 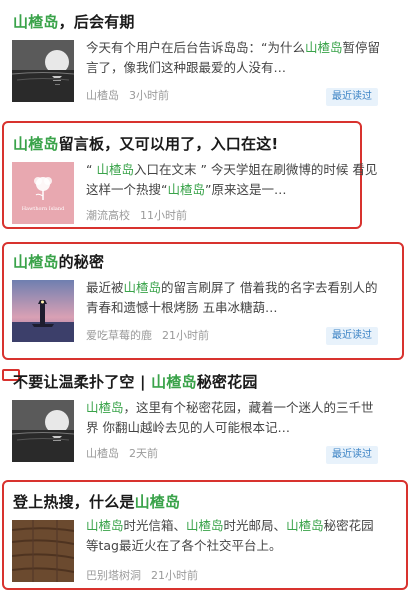 I want to click on title-text: 登上热搜，什么是, so click(x=74, y=502).